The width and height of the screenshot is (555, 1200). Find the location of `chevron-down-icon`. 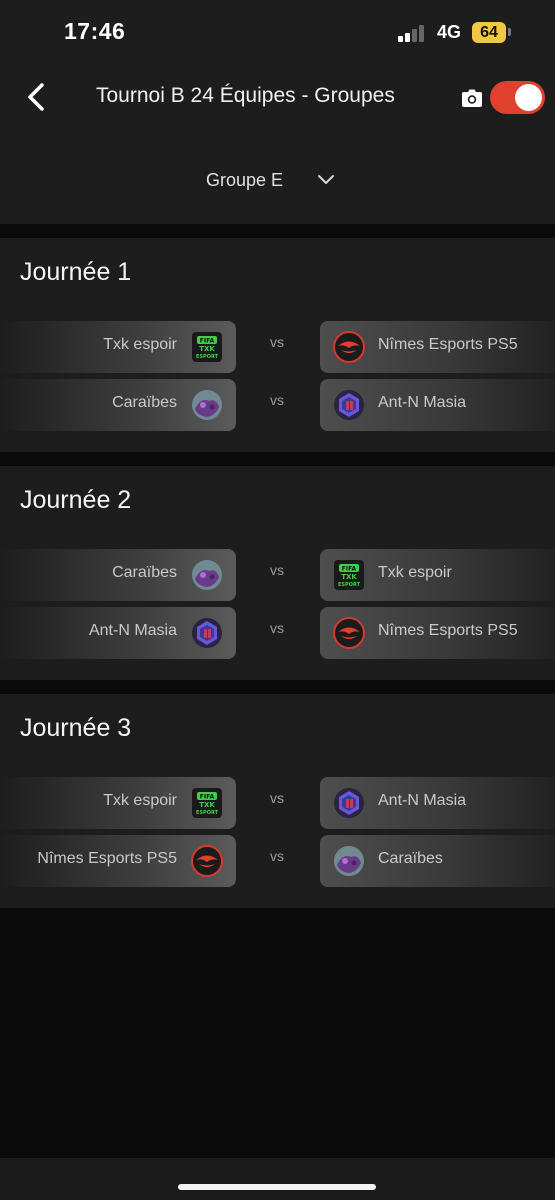

chevron-down-icon is located at coordinates (326, 179).